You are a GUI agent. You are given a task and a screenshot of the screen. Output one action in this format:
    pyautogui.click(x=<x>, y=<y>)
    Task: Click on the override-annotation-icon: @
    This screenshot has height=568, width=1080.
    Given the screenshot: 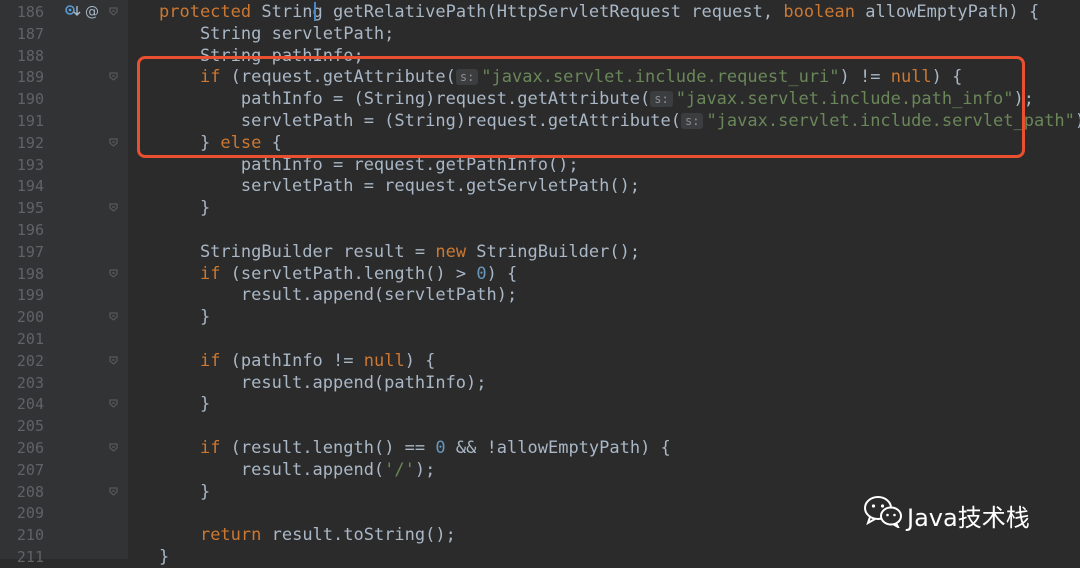 What is the action you would take?
    pyautogui.click(x=92, y=12)
    